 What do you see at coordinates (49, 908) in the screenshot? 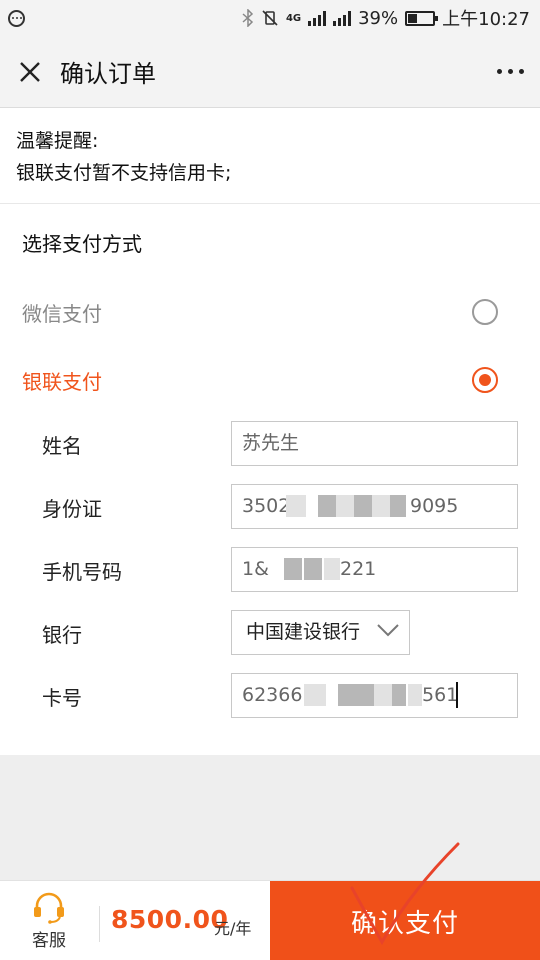
I see `headset-icon` at bounding box center [49, 908].